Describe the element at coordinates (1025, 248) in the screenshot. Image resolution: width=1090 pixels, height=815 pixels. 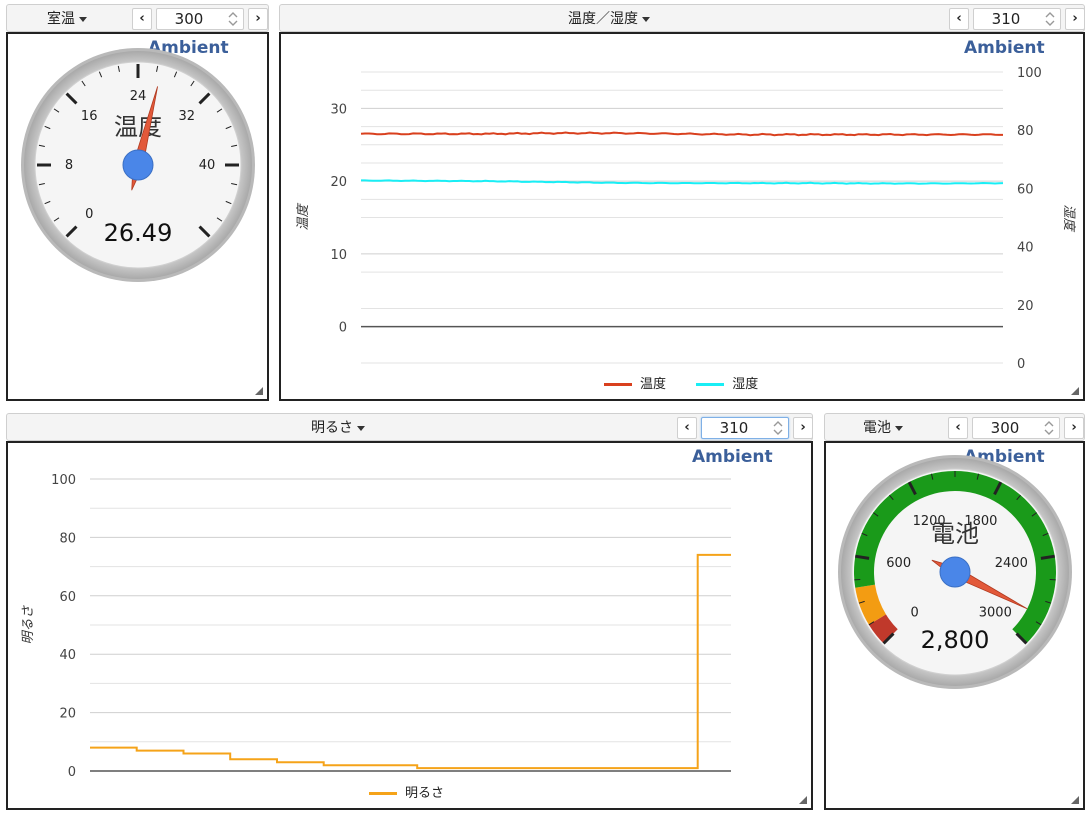
I see `y2-tick-label: 40` at that location.